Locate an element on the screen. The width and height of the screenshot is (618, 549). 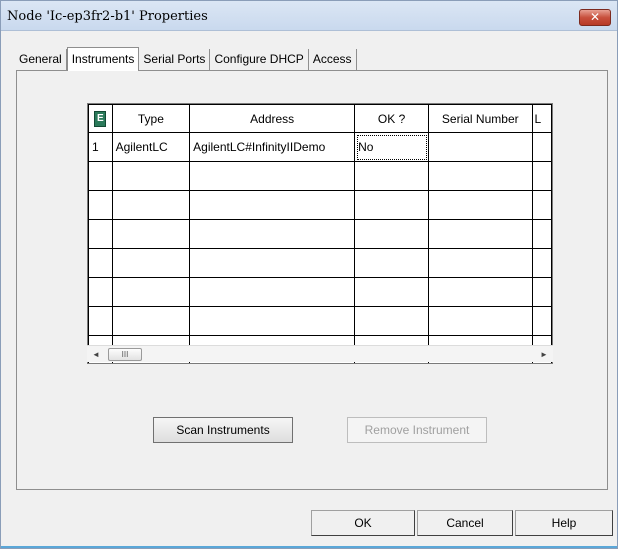
remove-instrument-button: Remove Instrument is located at coordinates (417, 430).